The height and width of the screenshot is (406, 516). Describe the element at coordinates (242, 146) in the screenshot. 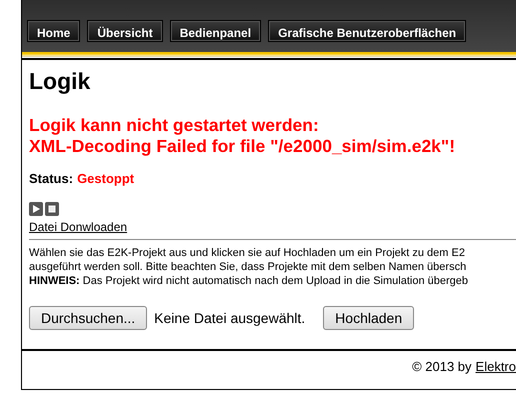

I see `error-message: XML-Decoding Failed for file "/e2000_sim/sim.e2k"!` at that location.